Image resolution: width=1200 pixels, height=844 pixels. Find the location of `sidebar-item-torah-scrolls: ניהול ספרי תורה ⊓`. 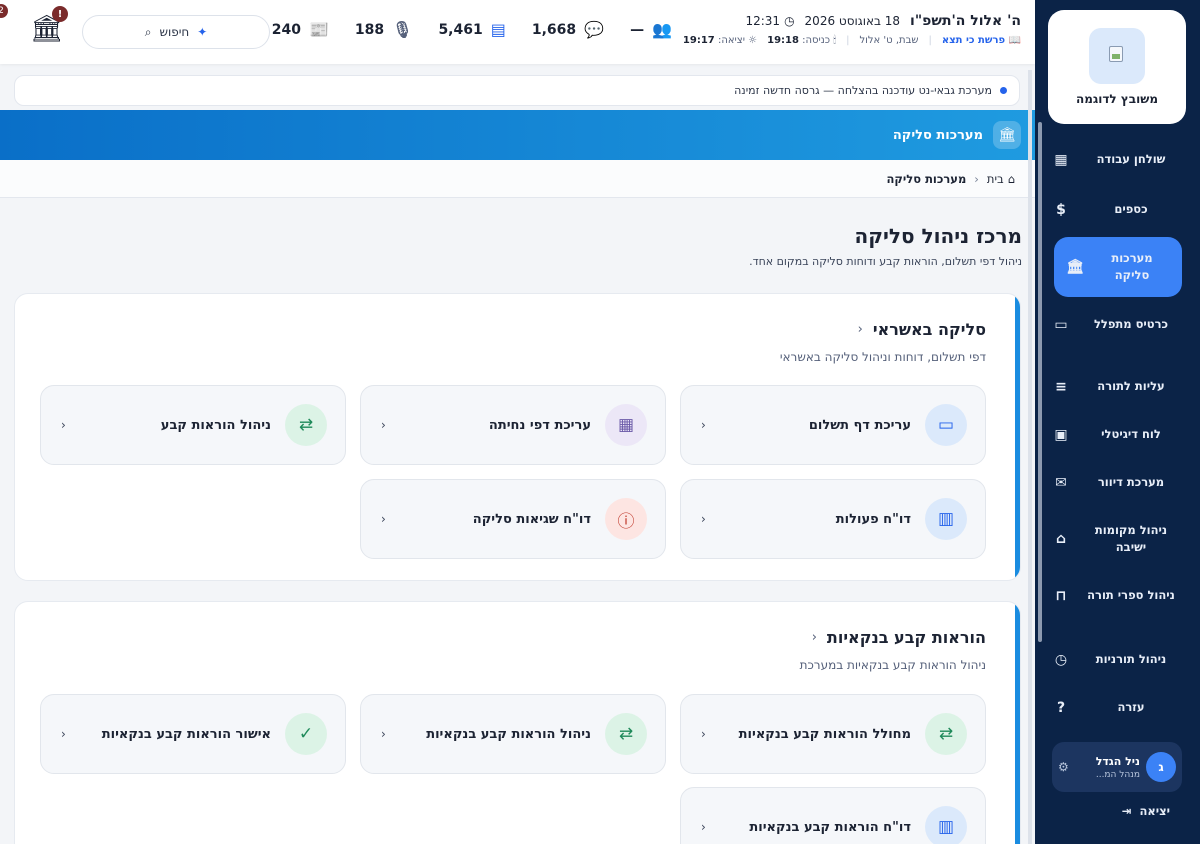

sidebar-item-torah-scrolls: ניהול ספרי תורה ⊓ is located at coordinates (1117, 595).